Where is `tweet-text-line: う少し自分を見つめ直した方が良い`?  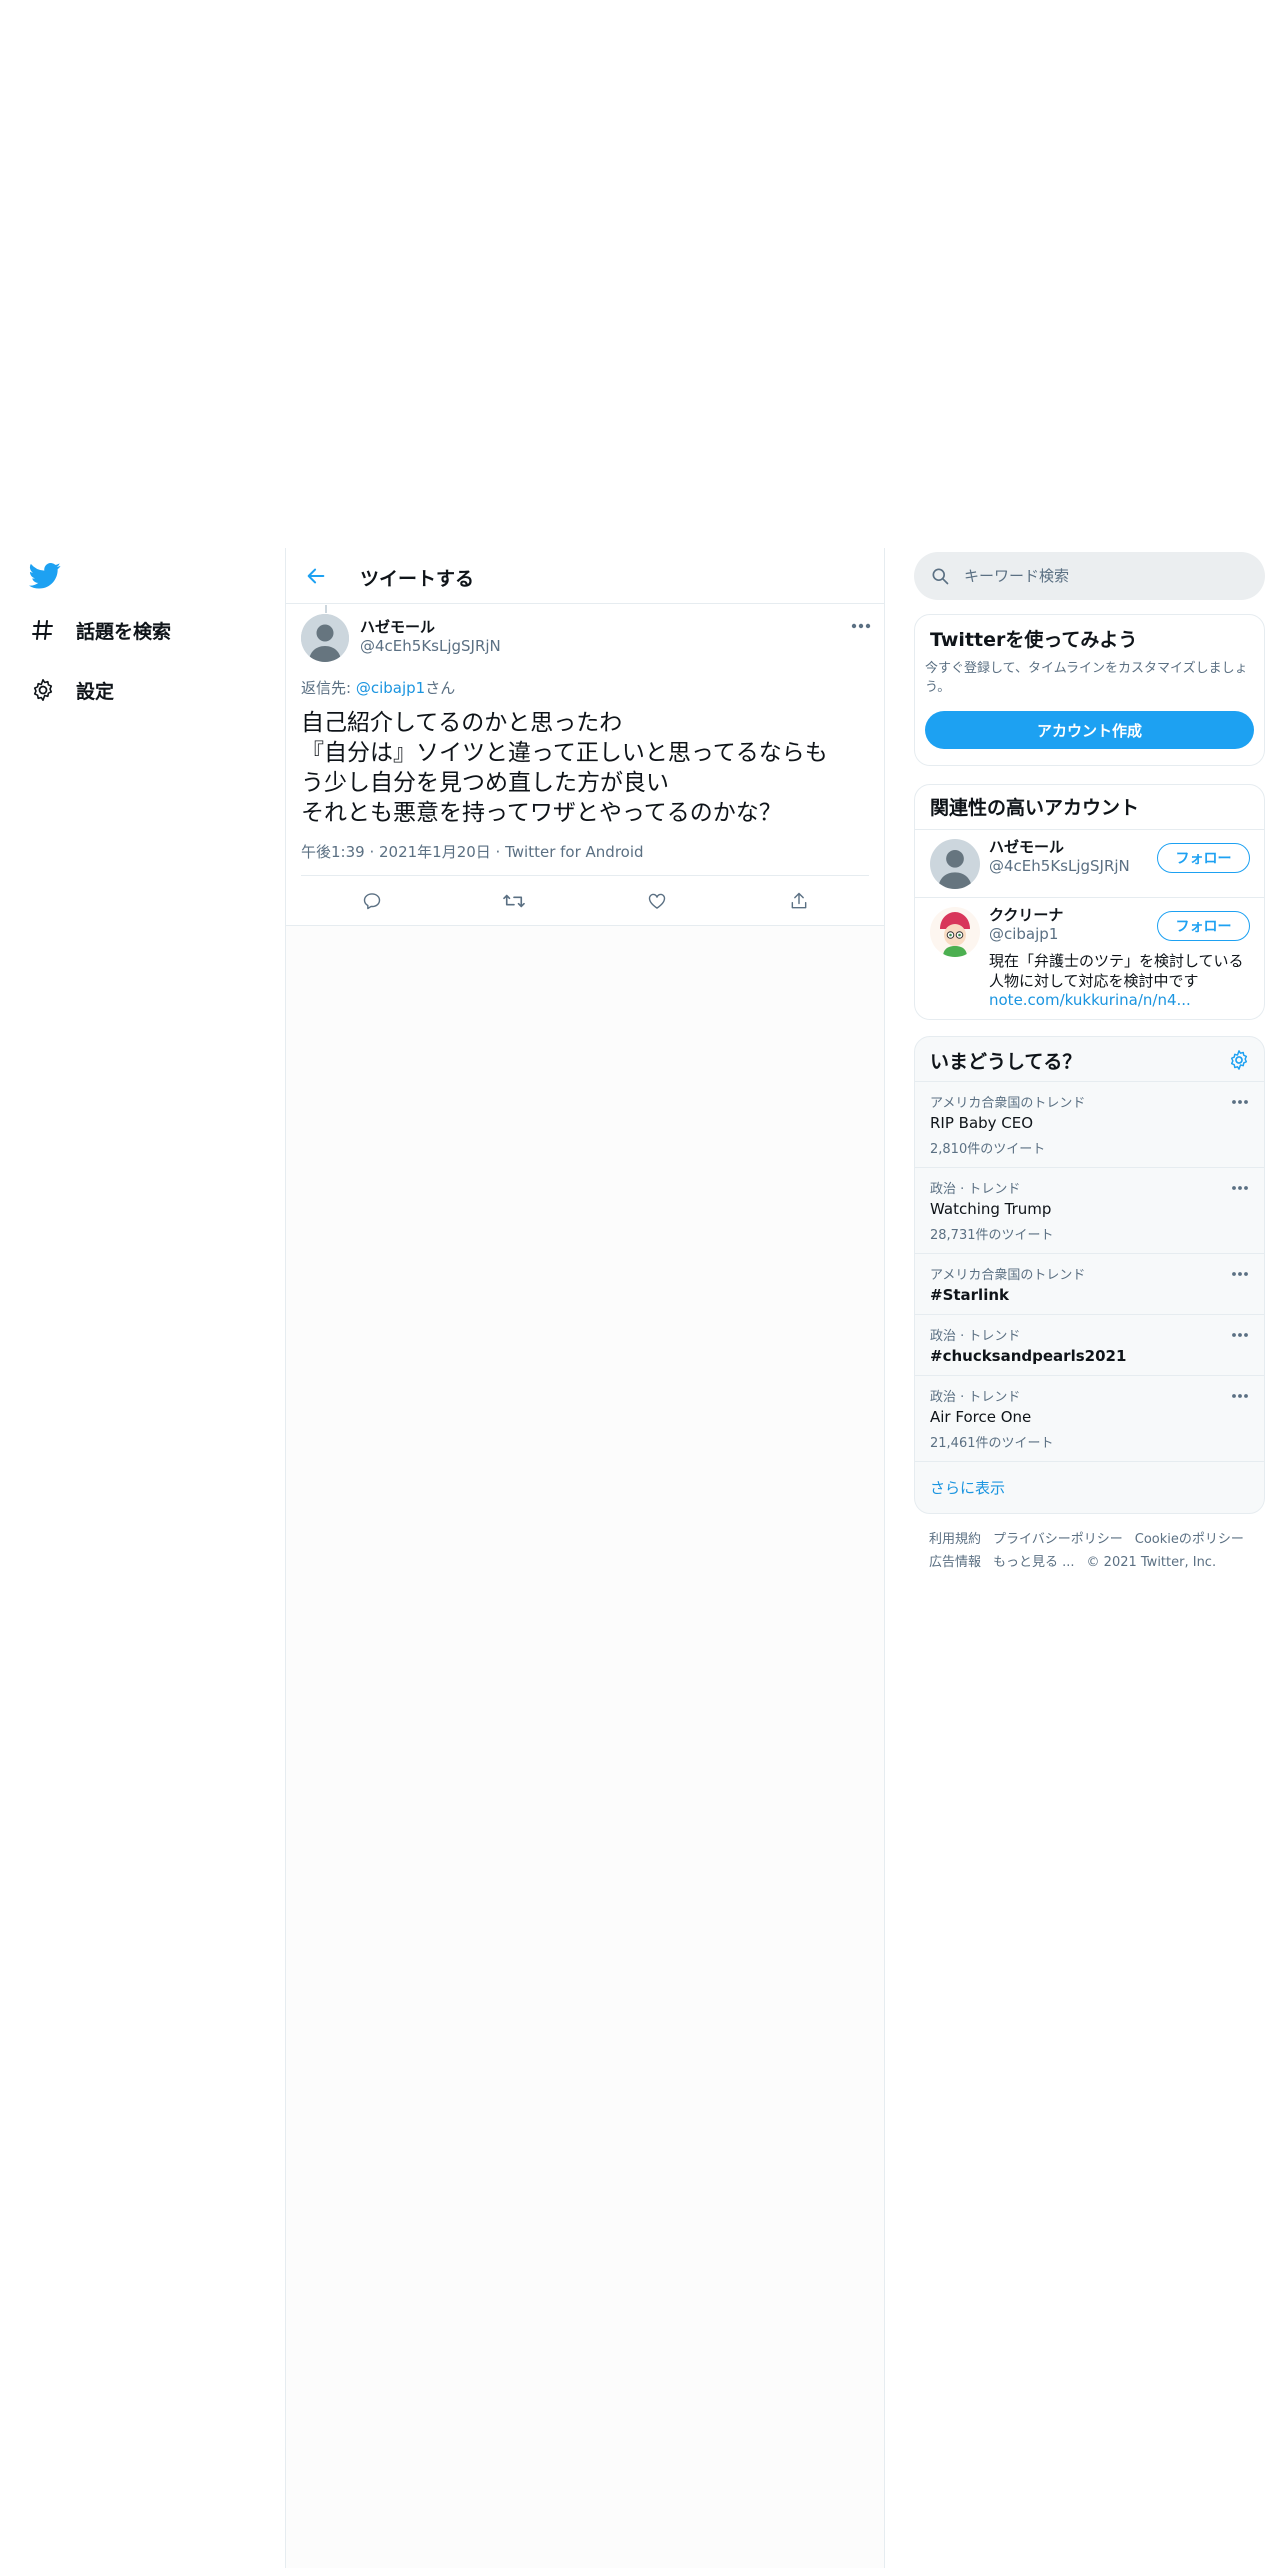
tweet-text-line: う少し自分を見つめ直した方が良い is located at coordinates (485, 783).